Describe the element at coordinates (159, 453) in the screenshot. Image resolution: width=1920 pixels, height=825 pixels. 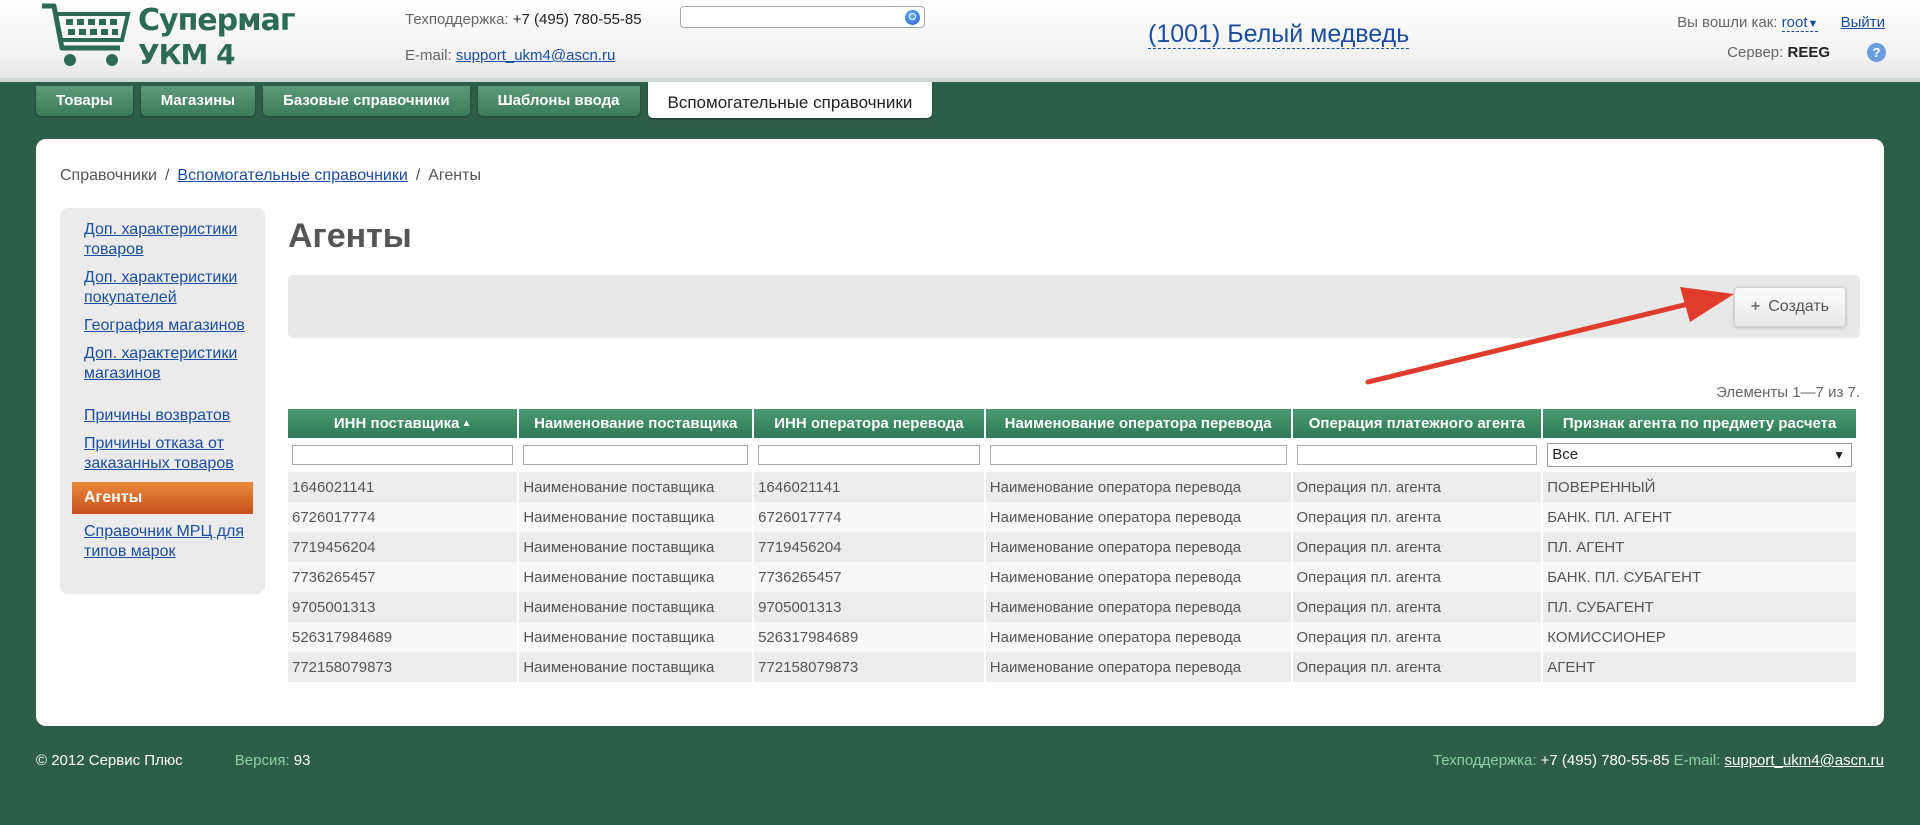
I see `sidebar-item-label: Причины отказа от заказанных товаров` at that location.